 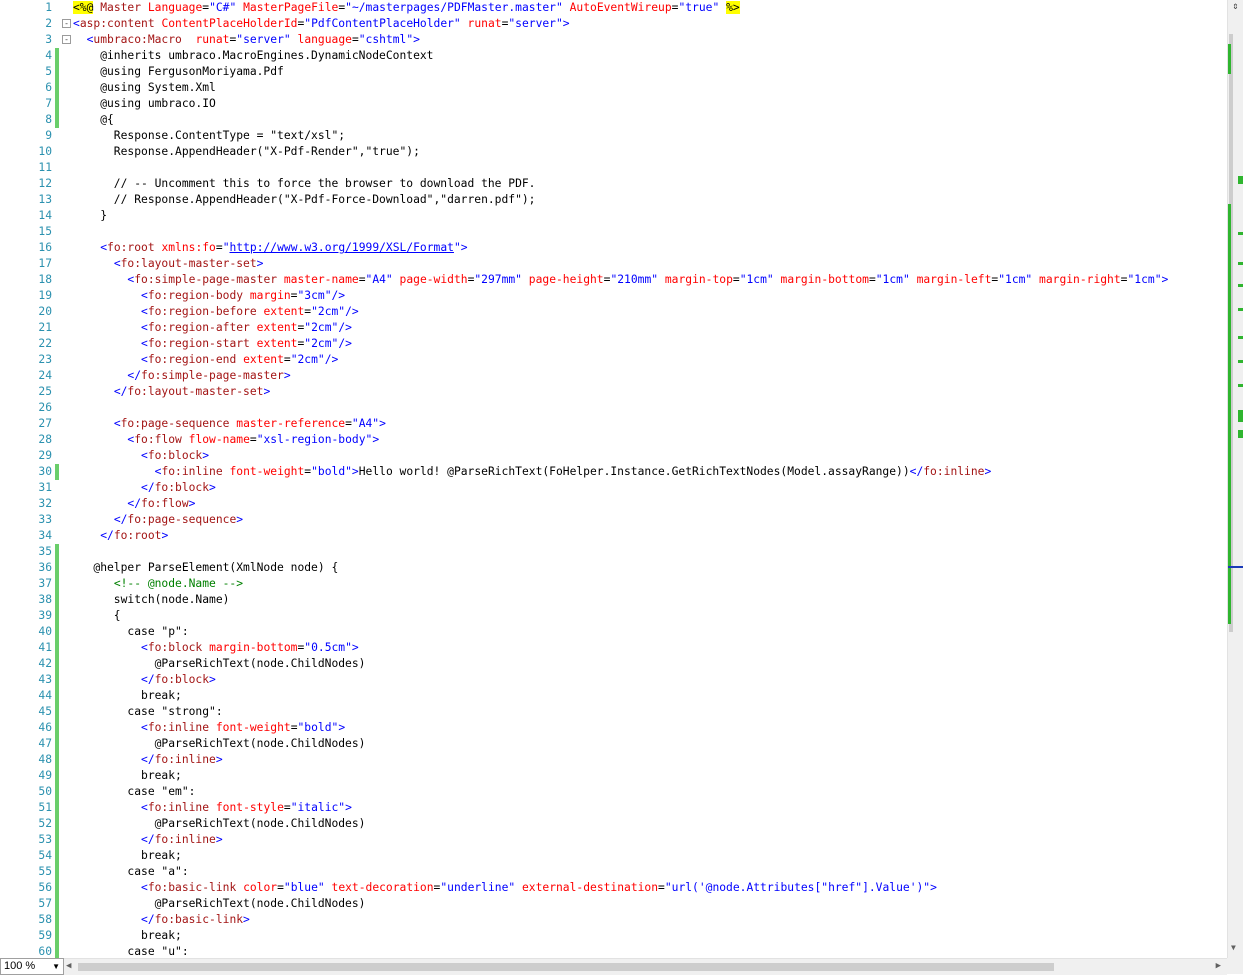 What do you see at coordinates (613, 584) in the screenshot?
I see `code-line: 37 <!-- @node.Name -->` at bounding box center [613, 584].